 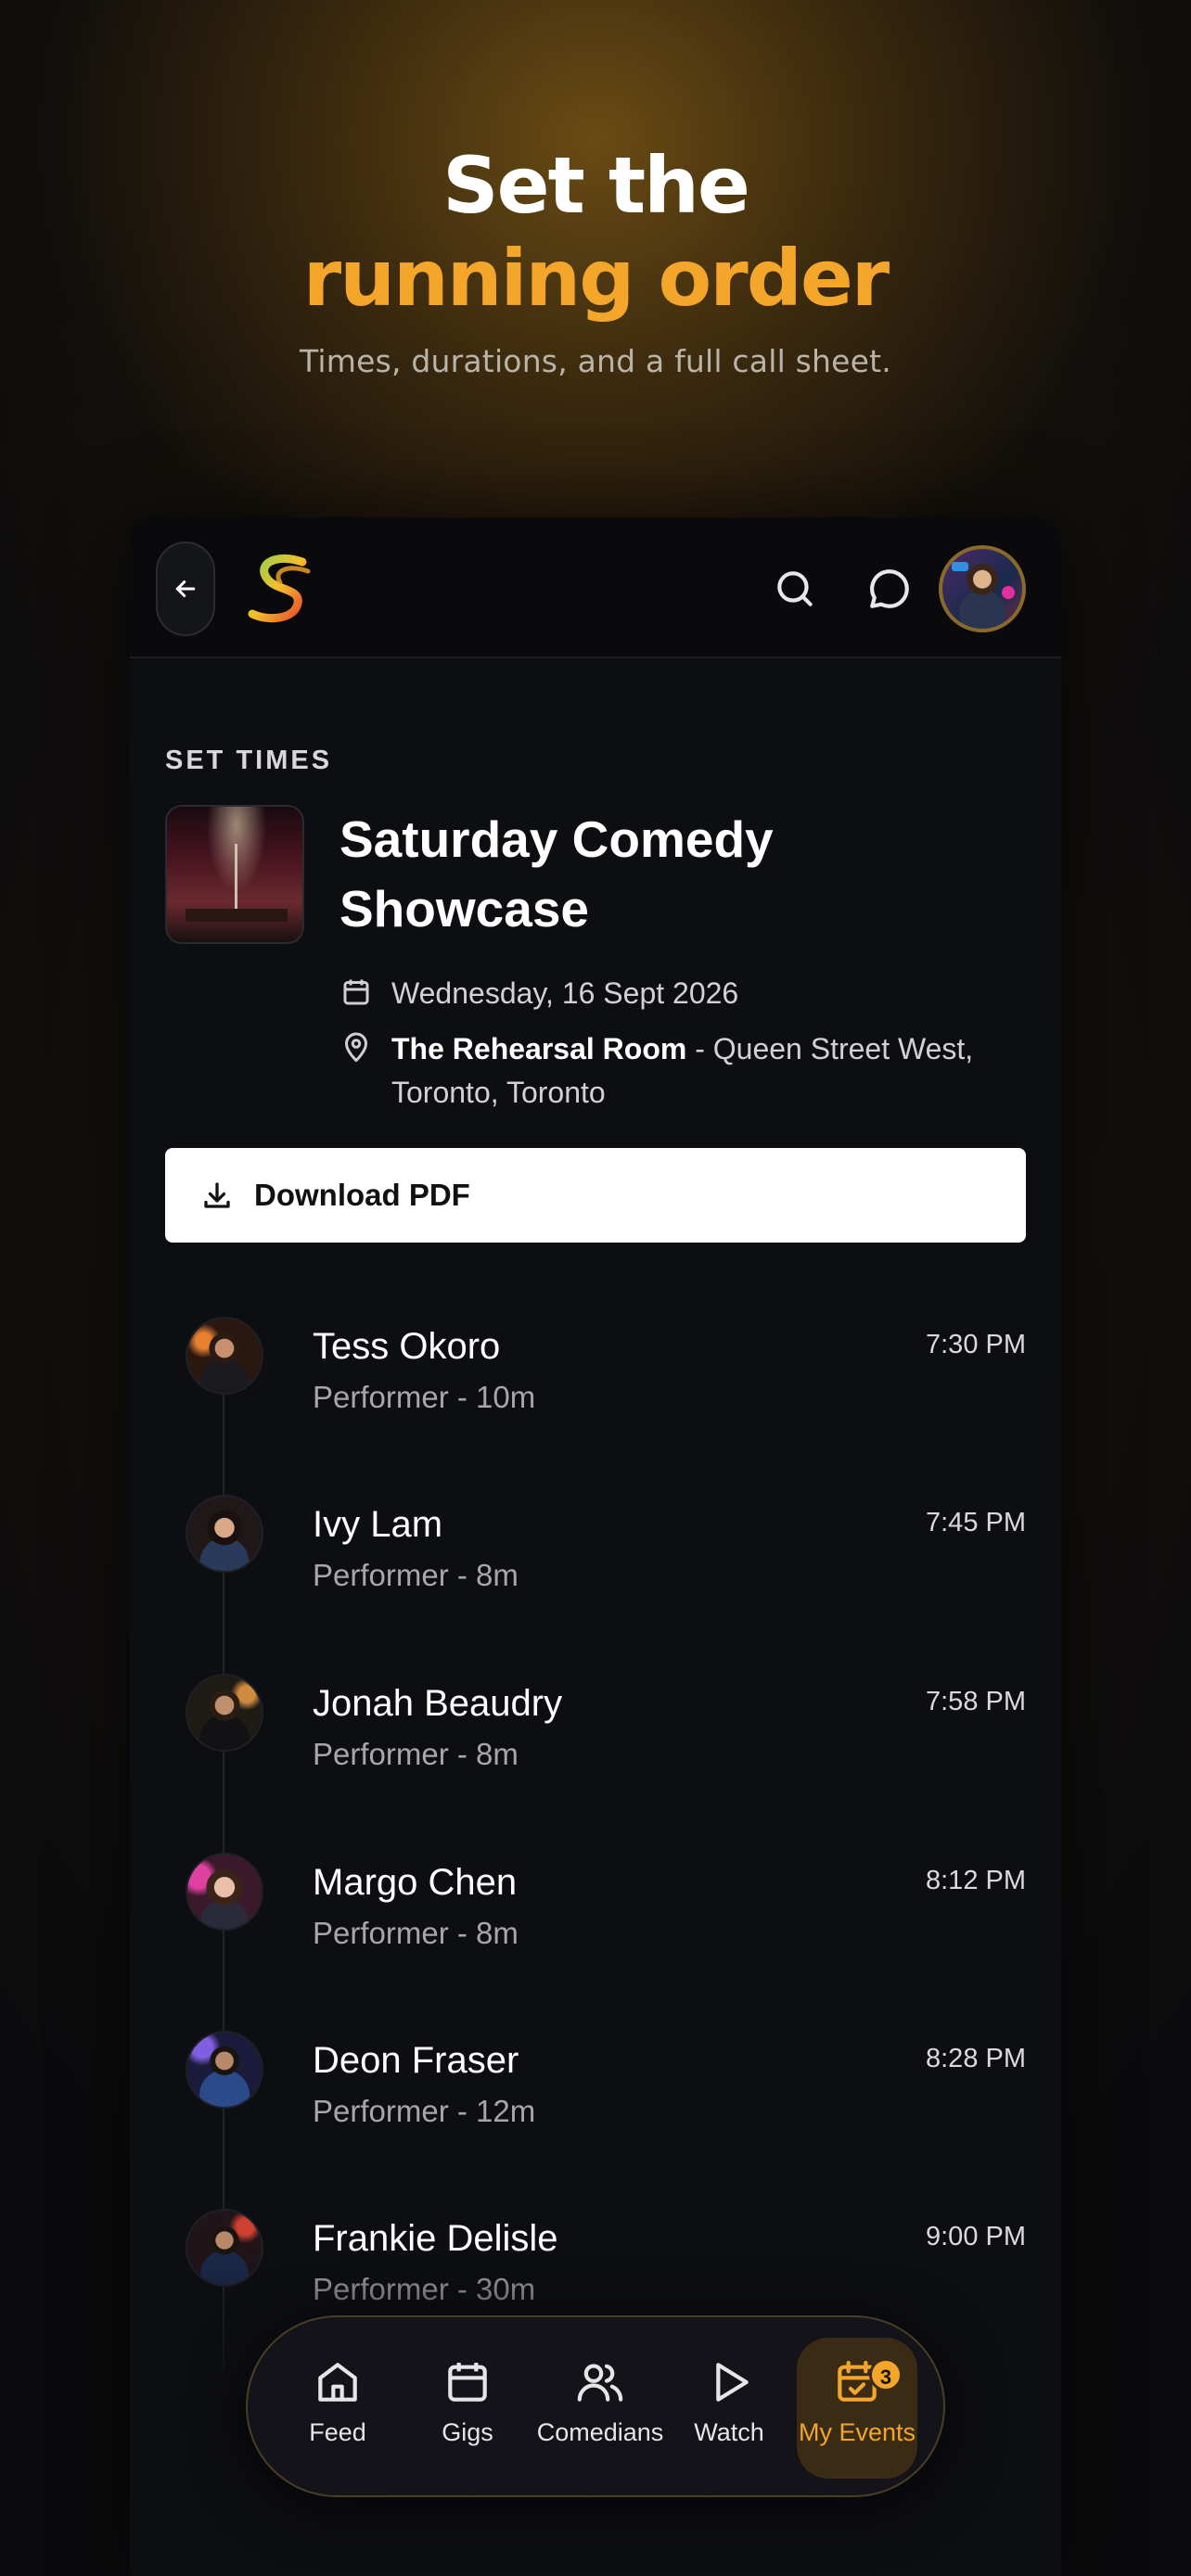 What do you see at coordinates (595, 2105) in the screenshot?
I see `lineup-row: Deon Fraser Performer - 12m 8:28 PM` at bounding box center [595, 2105].